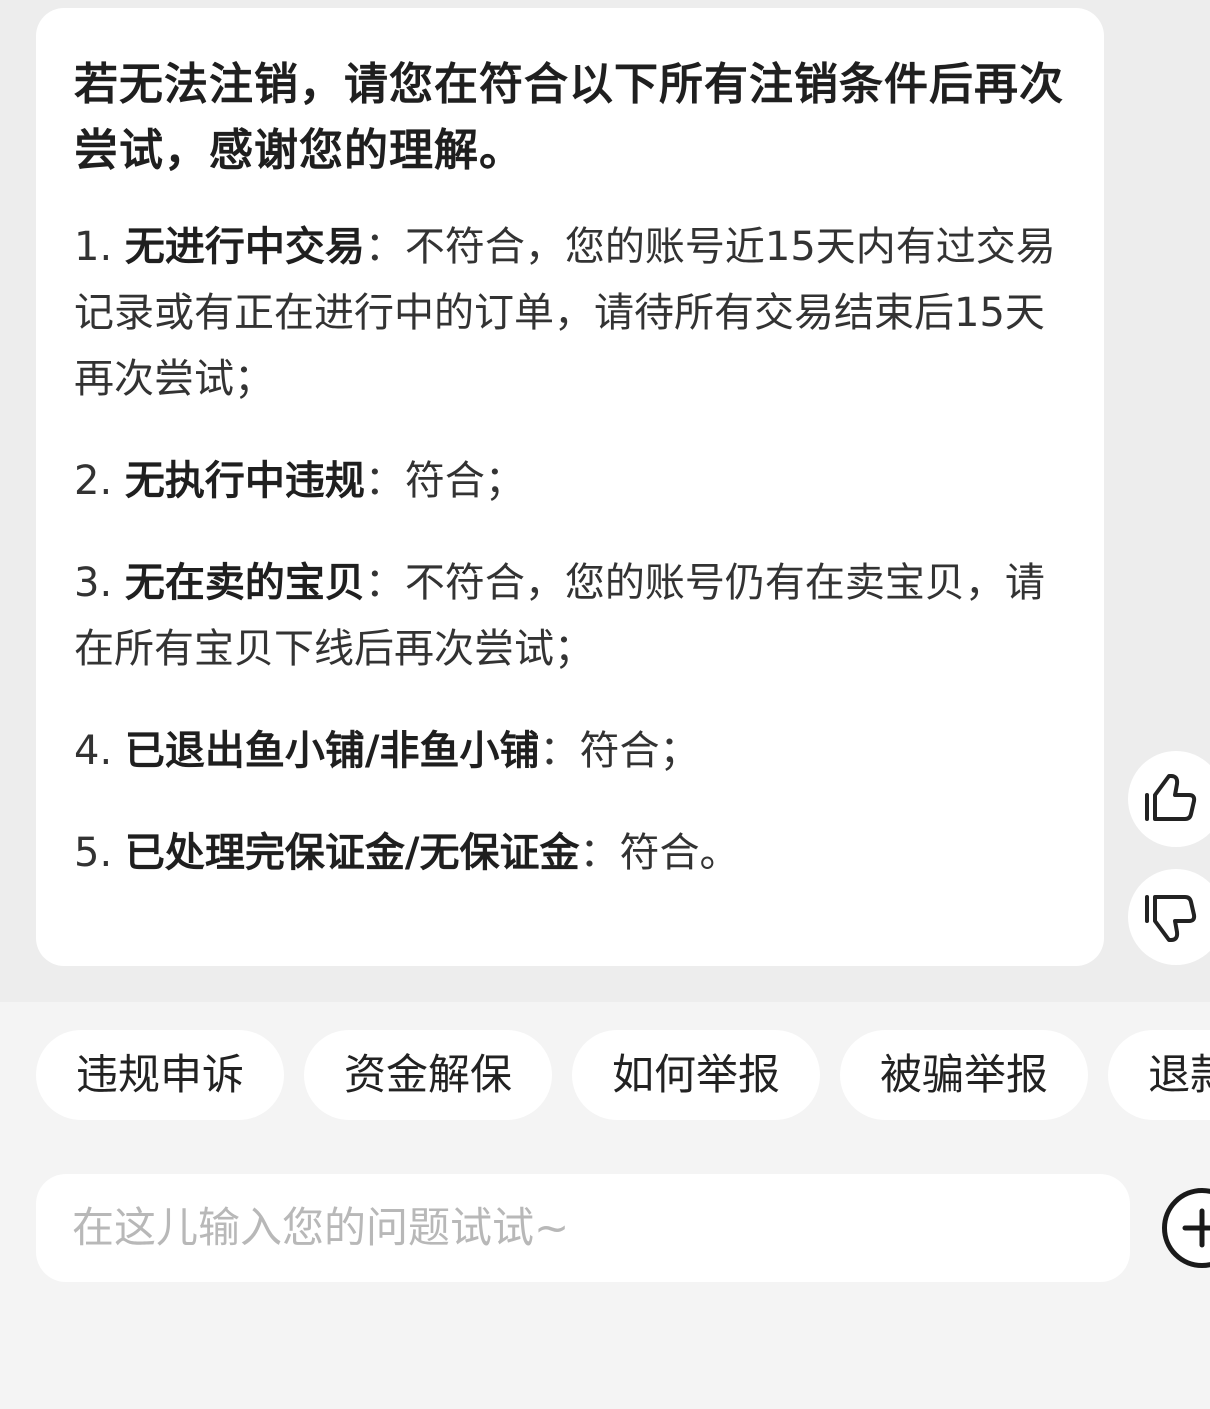  I want to click on quick-reply-chip: 被骗举报, so click(964, 1075).